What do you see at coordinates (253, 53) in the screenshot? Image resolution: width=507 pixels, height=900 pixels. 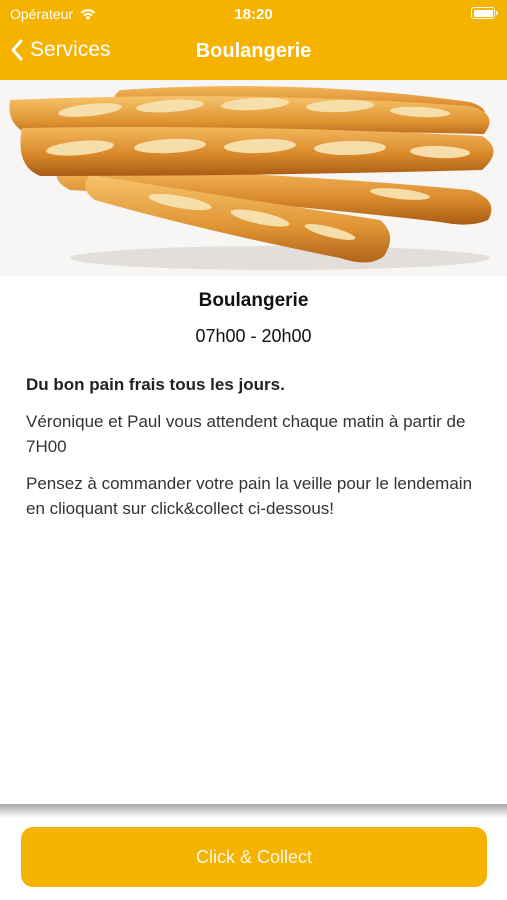 I see `nav-bar: Services Boulangerie` at bounding box center [253, 53].